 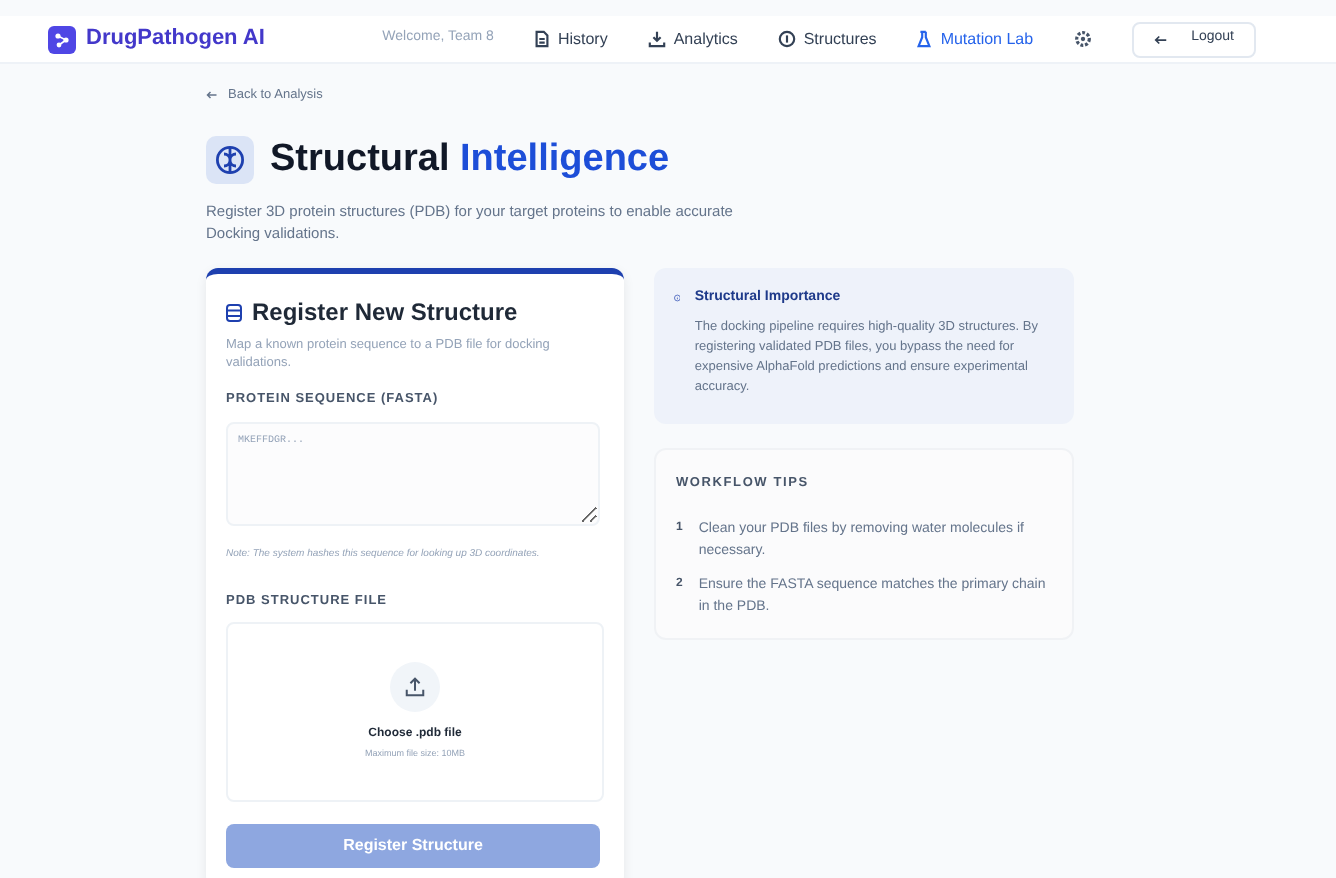 I want to click on page-title: Structural Intelligence, so click(x=470, y=159).